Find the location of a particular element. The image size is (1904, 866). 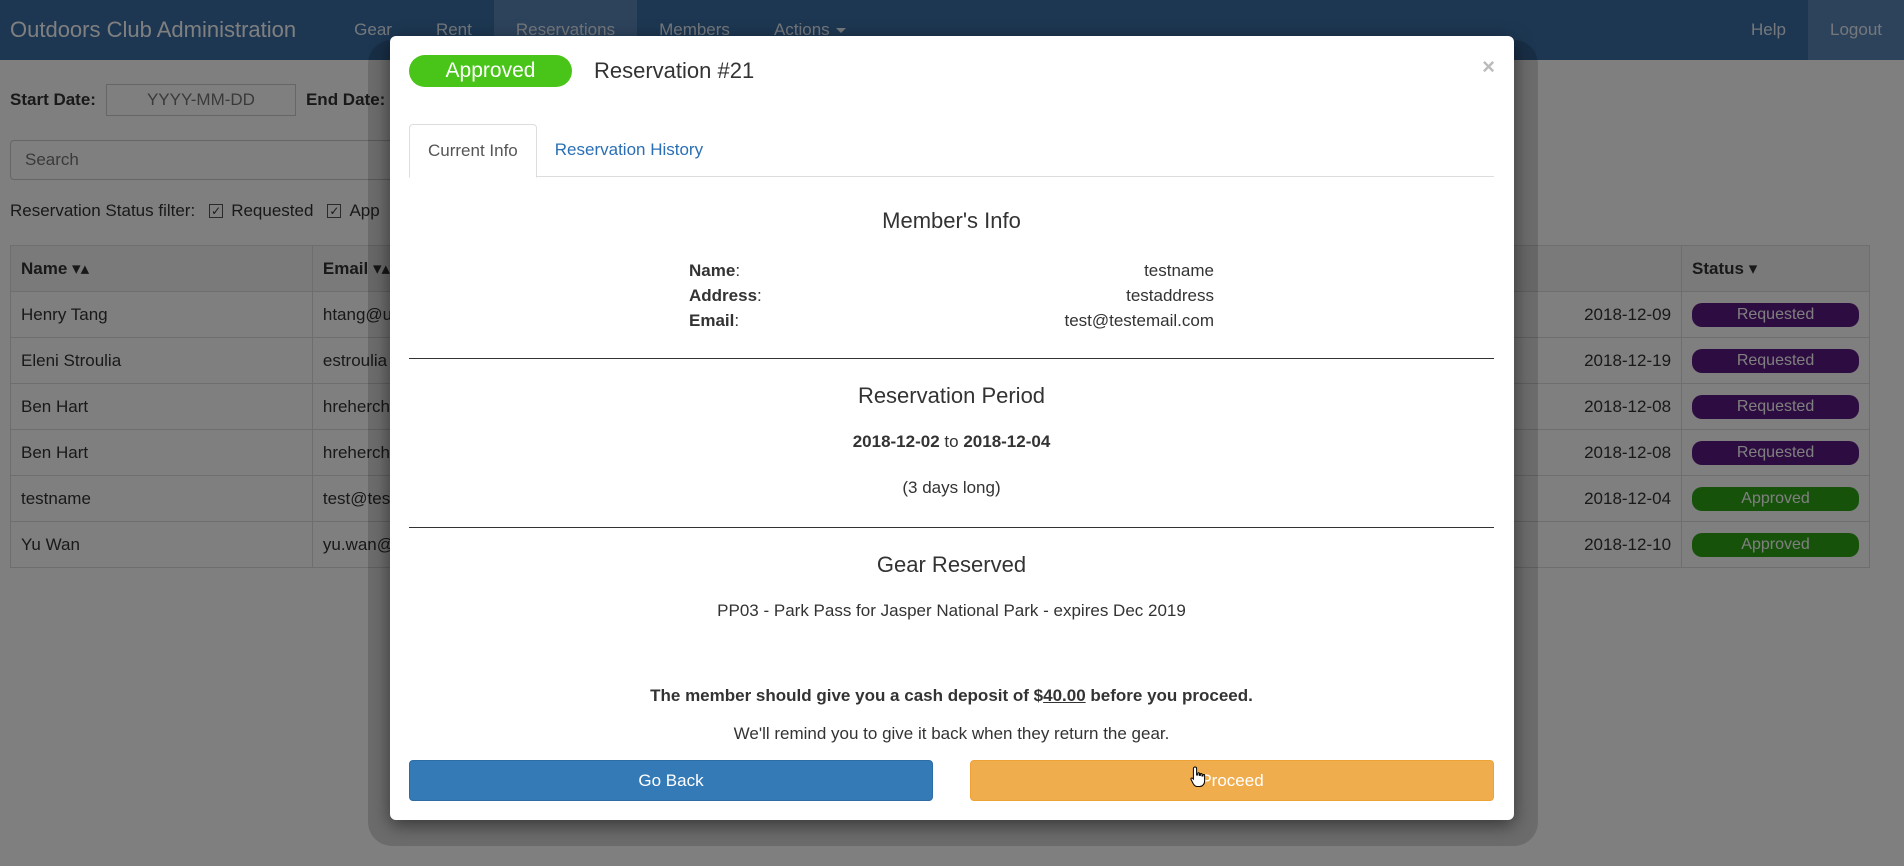

member-address-row: Address: testaddress is located at coordinates (951, 295).